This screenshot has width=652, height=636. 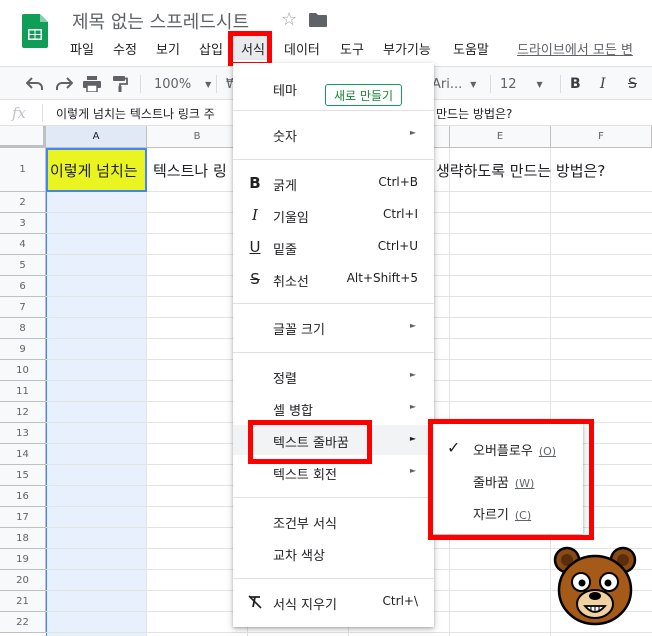 I want to click on row-header-22: 22, so click(x=23, y=622).